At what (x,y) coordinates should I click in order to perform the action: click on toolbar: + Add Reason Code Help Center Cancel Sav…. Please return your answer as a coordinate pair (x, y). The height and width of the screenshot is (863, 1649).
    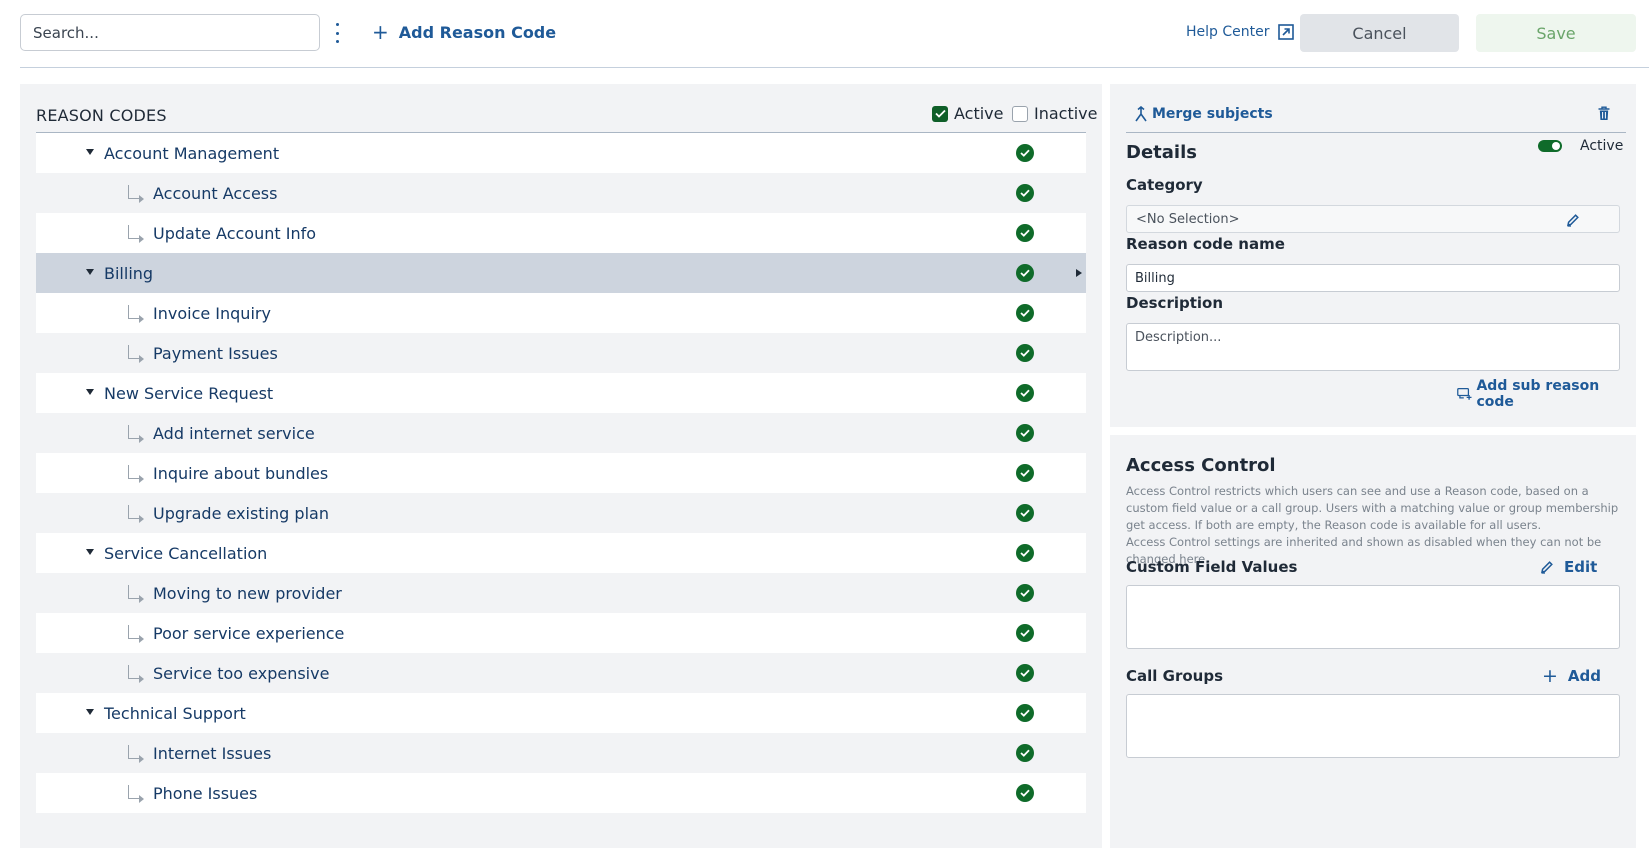
    Looking at the image, I should click on (824, 34).